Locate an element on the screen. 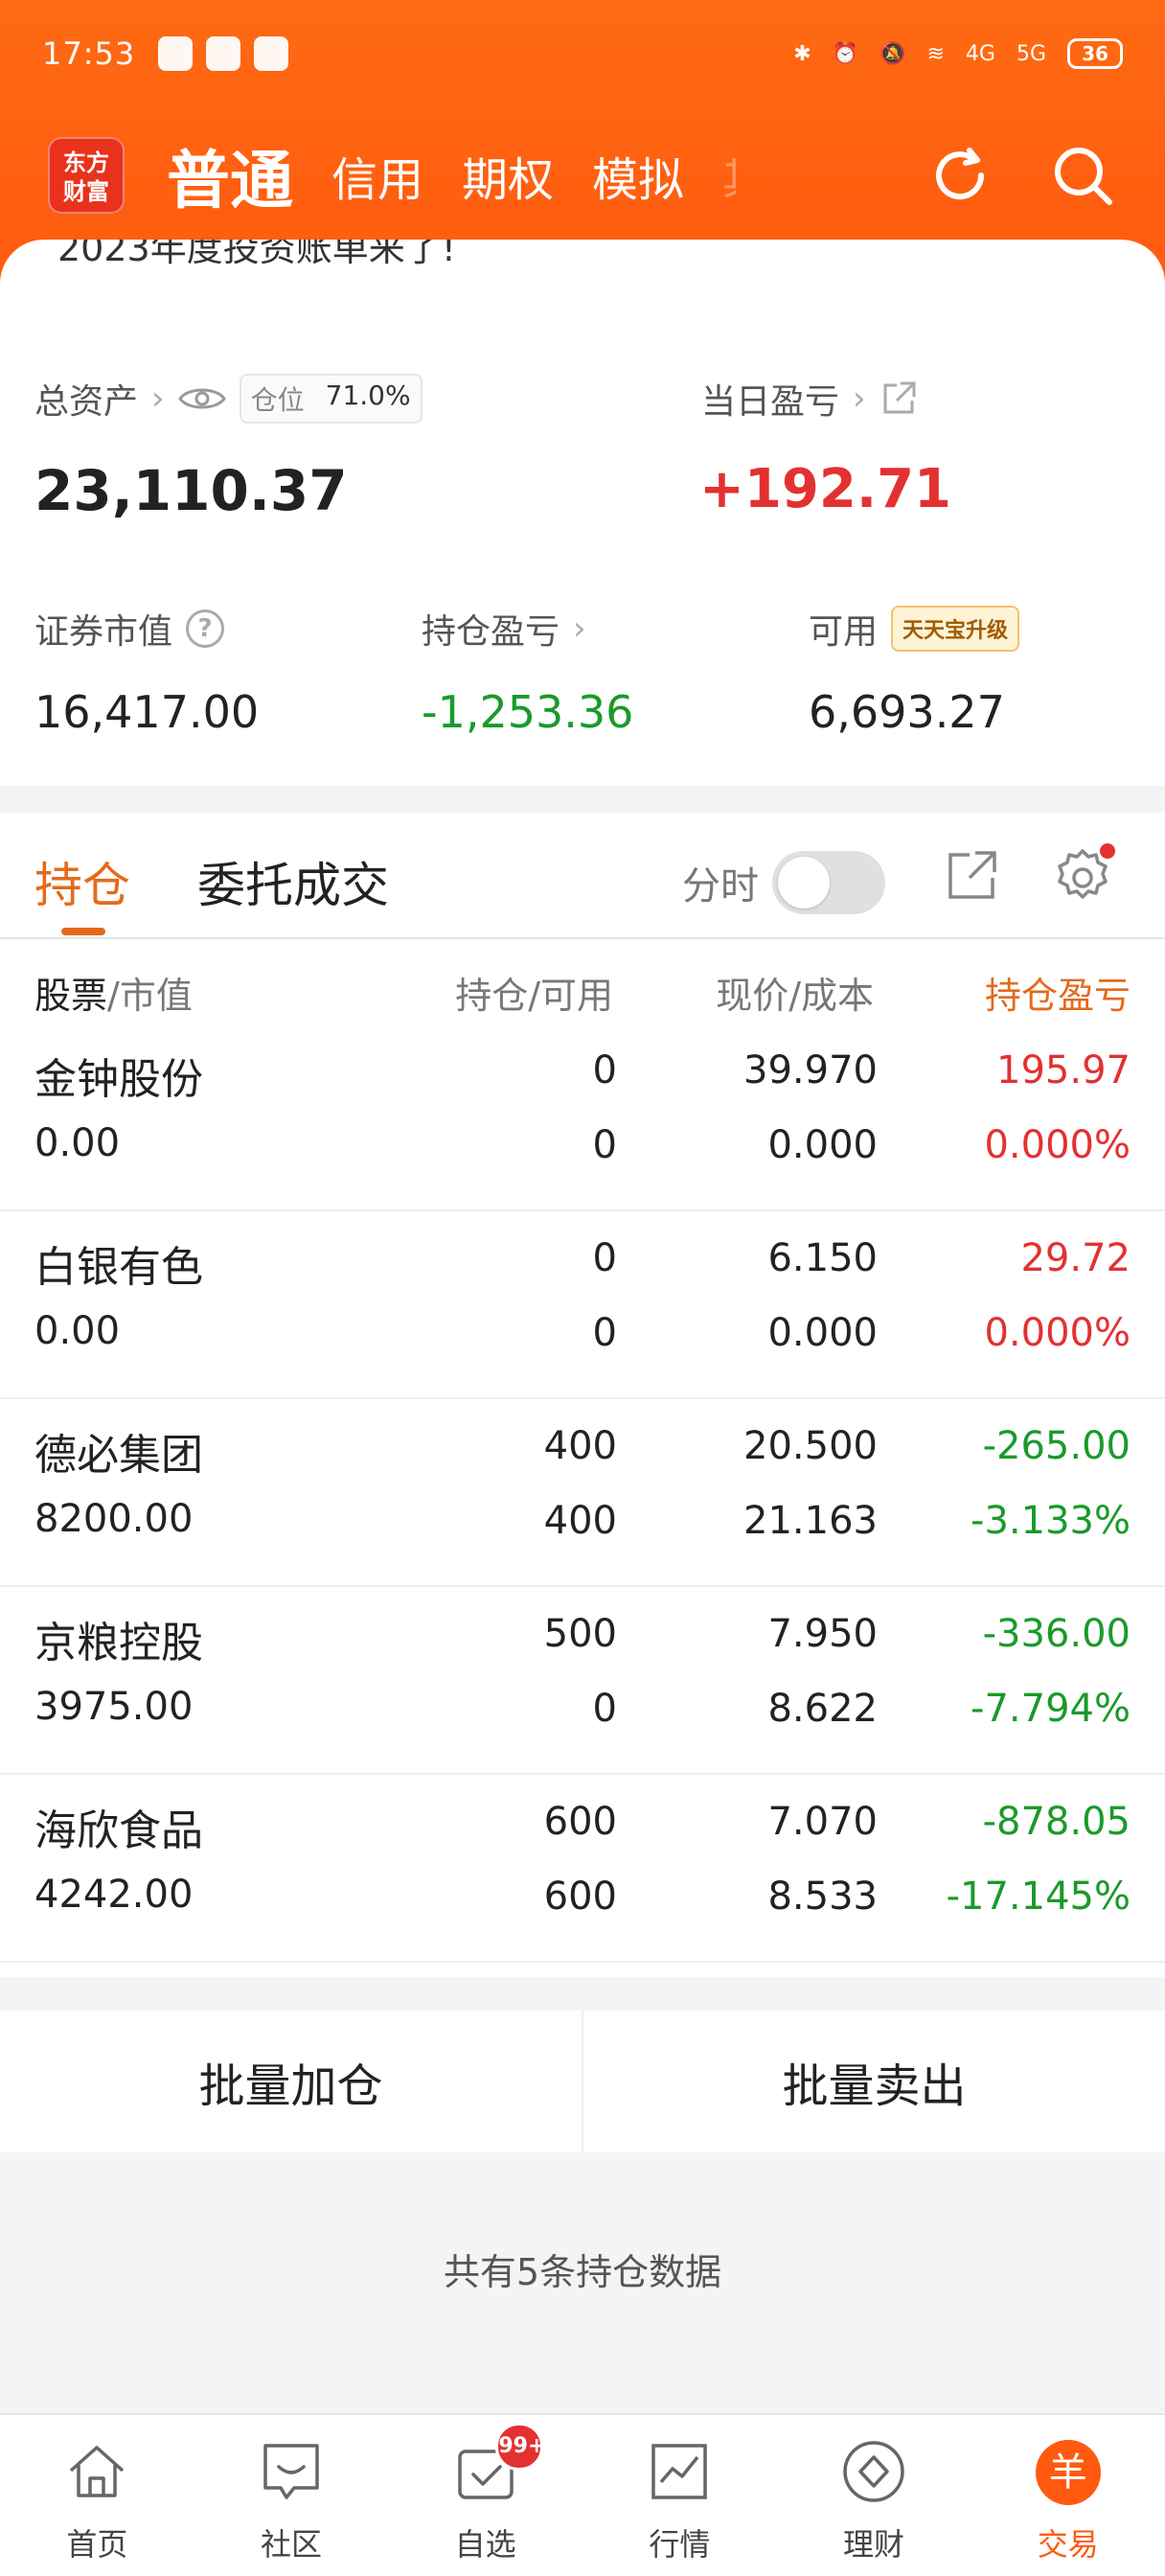 Image resolution: width=1165 pixels, height=2576 pixels. mute-icon: 🔕 is located at coordinates (893, 53).